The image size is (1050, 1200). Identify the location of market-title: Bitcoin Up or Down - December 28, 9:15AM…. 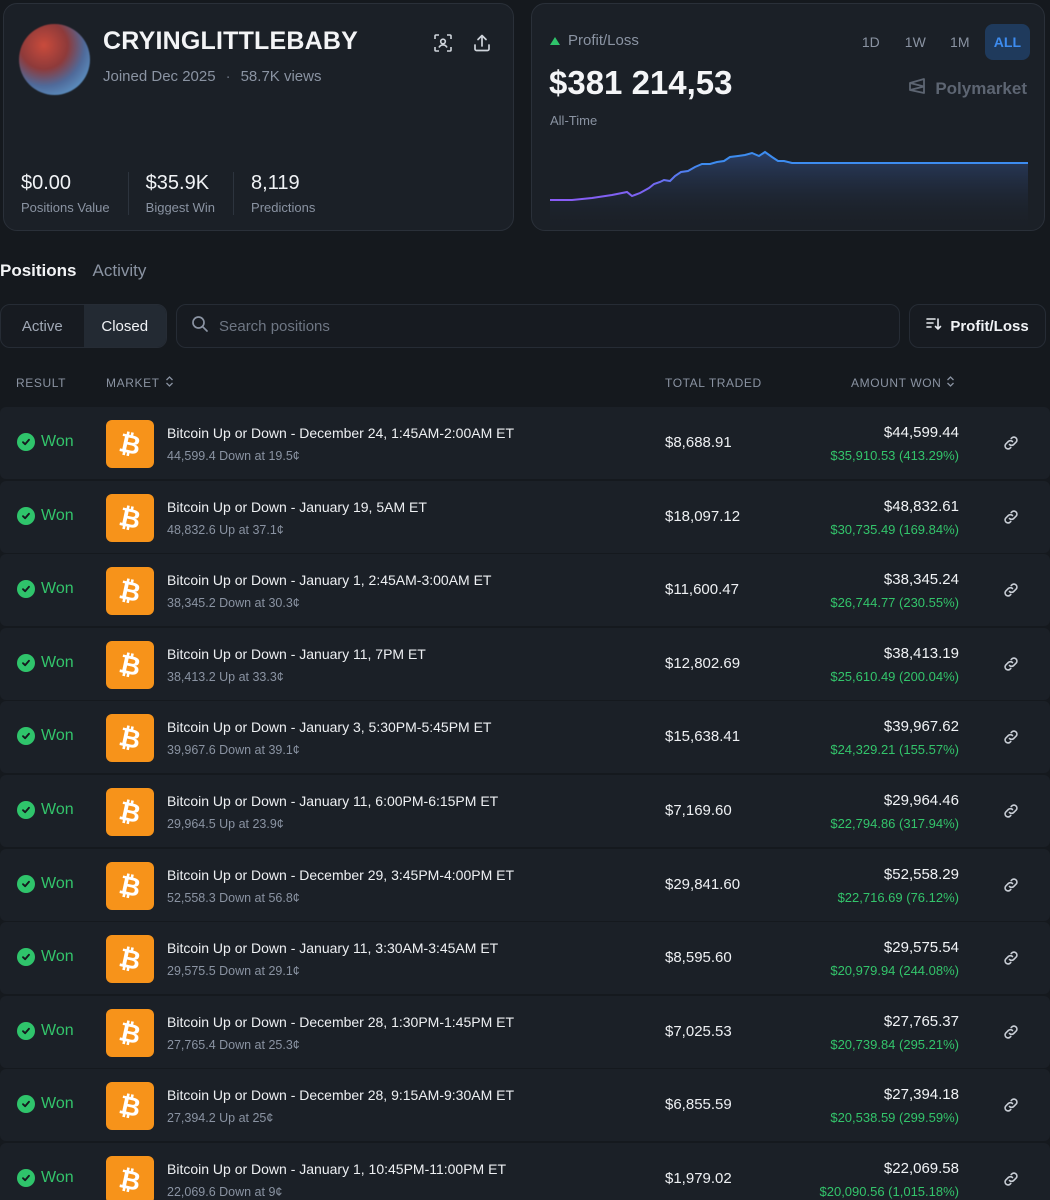
(340, 1095).